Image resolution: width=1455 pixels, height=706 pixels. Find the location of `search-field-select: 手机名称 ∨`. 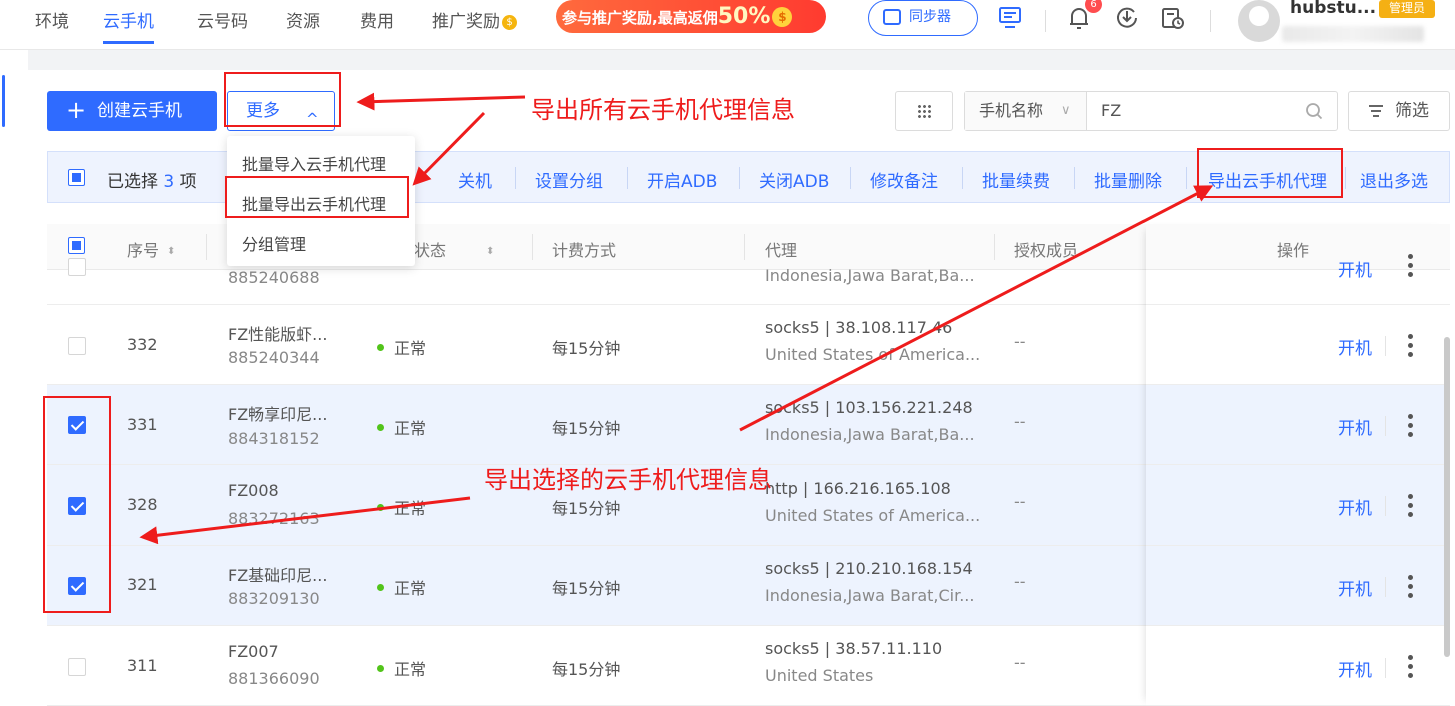

search-field-select: 手机名称 ∨ is located at coordinates (1026, 111).